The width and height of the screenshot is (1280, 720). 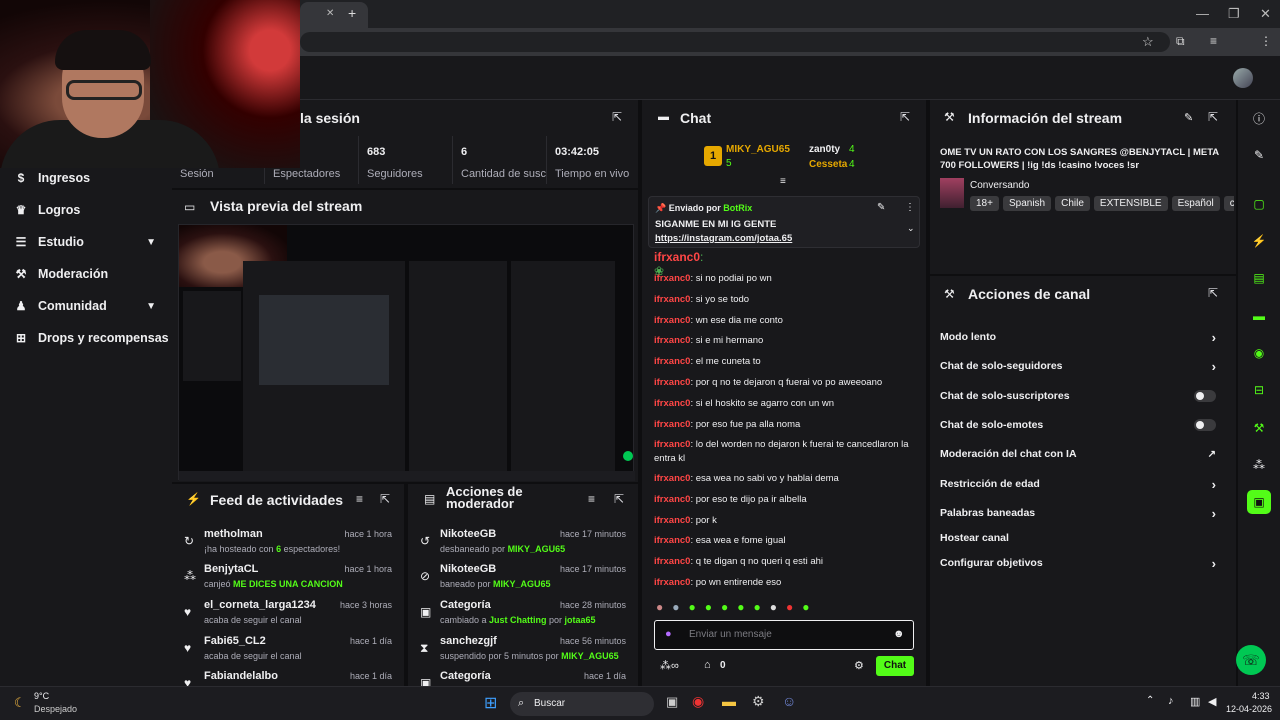 What do you see at coordinates (1251, 660) in the screenshot?
I see `help-button: ☏` at bounding box center [1251, 660].